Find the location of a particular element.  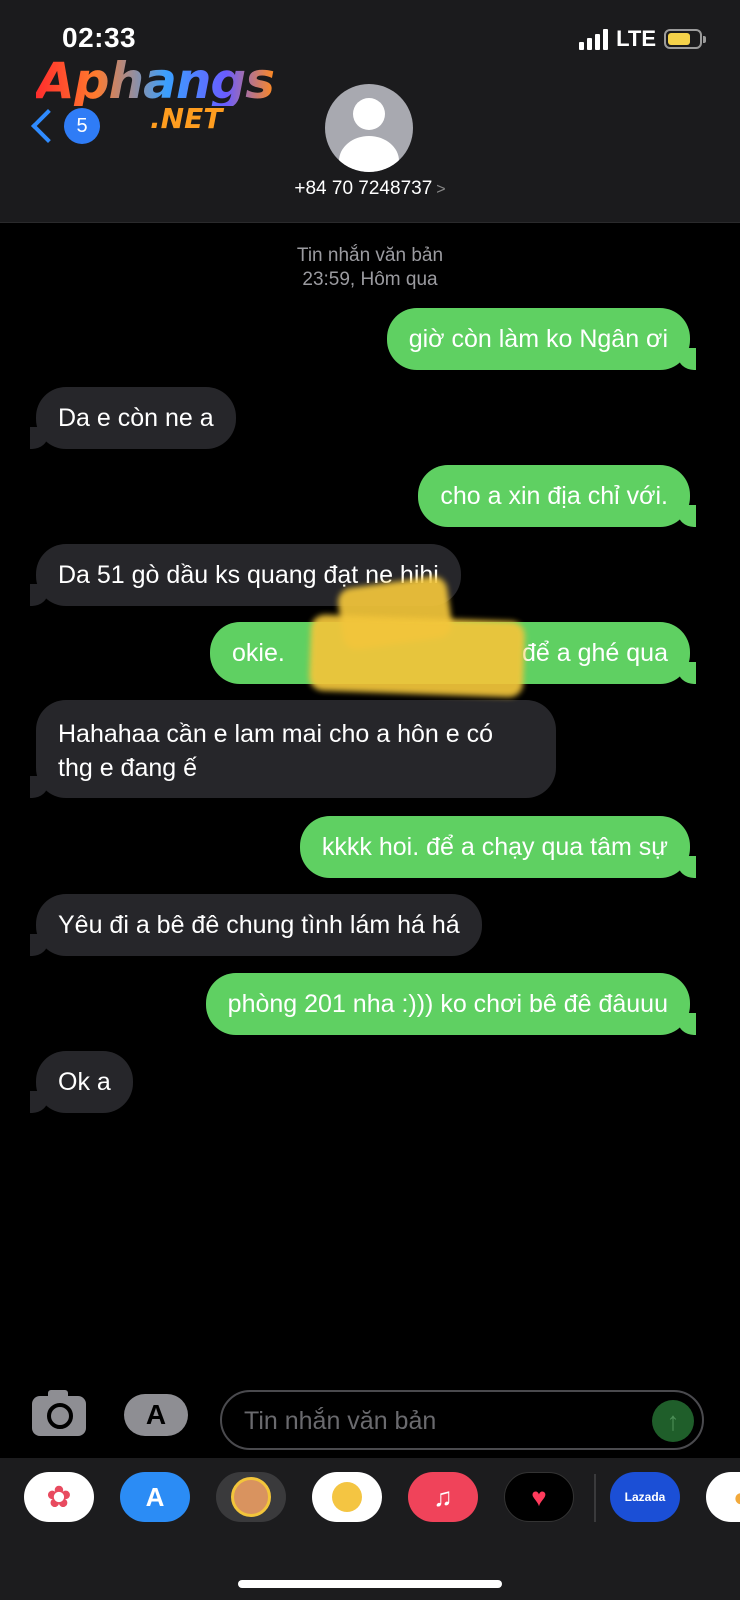

lazada-label: Lazada is located at coordinates (645, 1497).